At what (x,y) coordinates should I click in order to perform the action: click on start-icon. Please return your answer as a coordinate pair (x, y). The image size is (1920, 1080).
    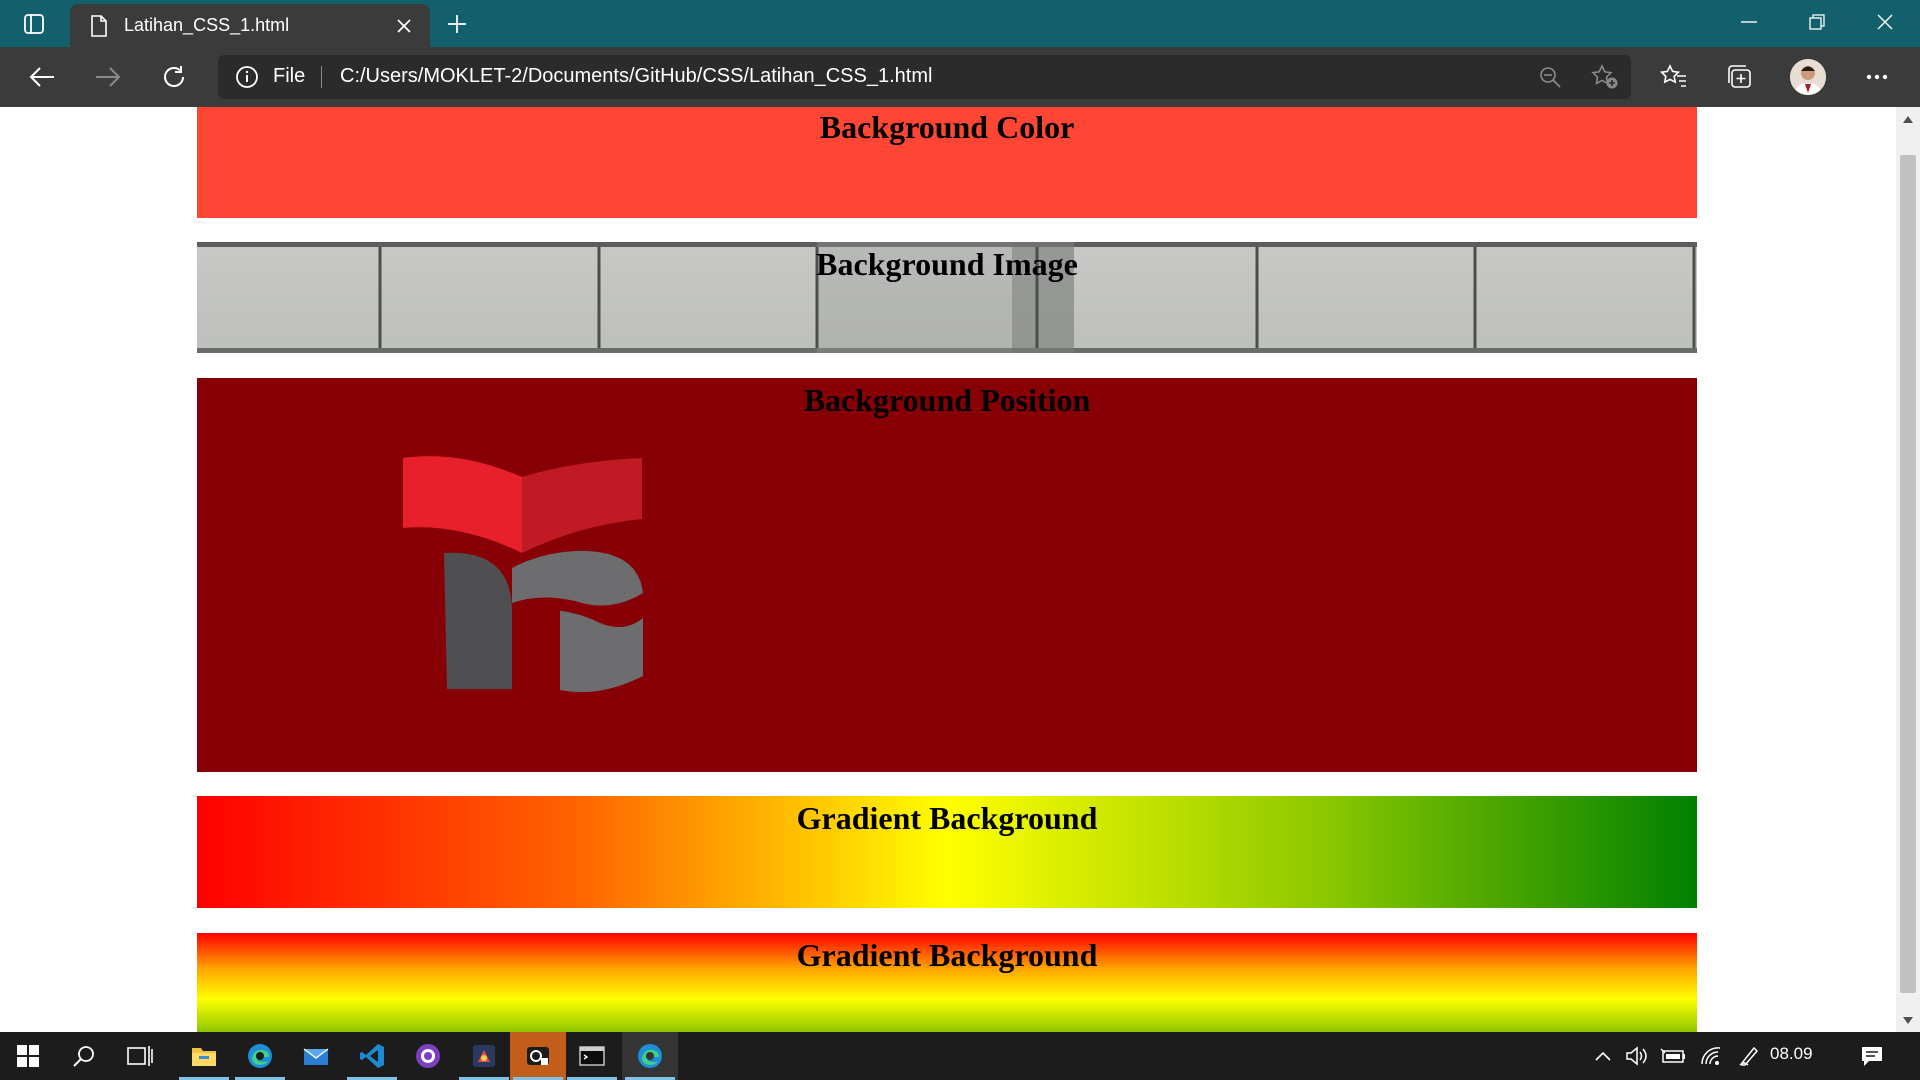
    Looking at the image, I should click on (28, 1056).